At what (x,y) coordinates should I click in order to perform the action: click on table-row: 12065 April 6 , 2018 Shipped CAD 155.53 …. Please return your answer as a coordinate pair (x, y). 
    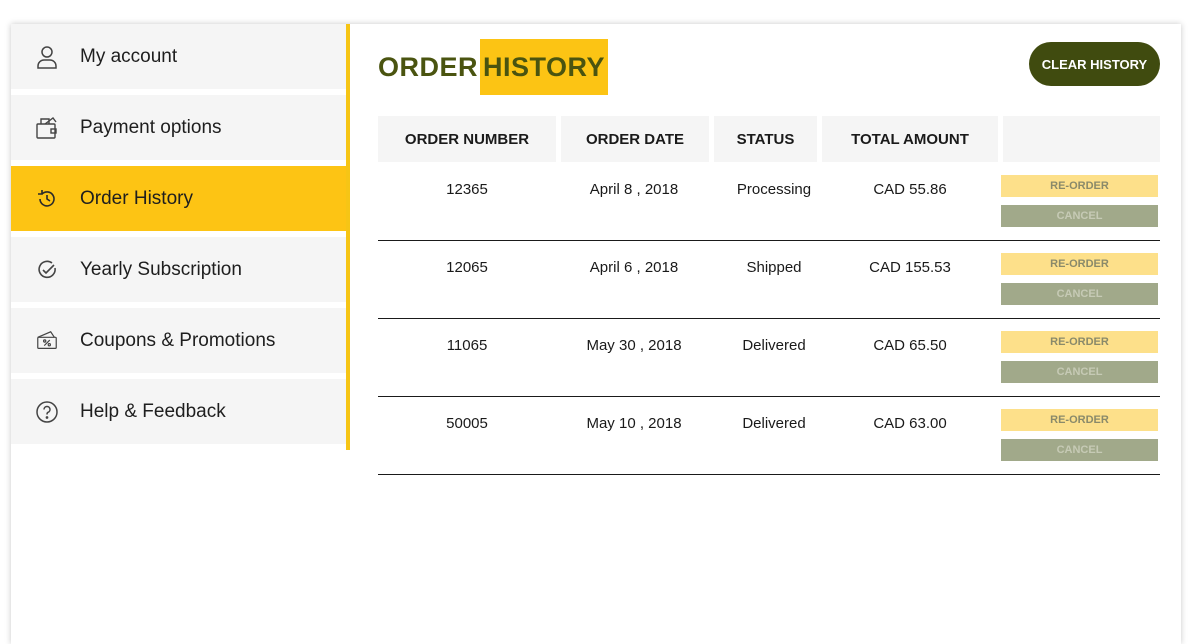
    Looking at the image, I should click on (769, 279).